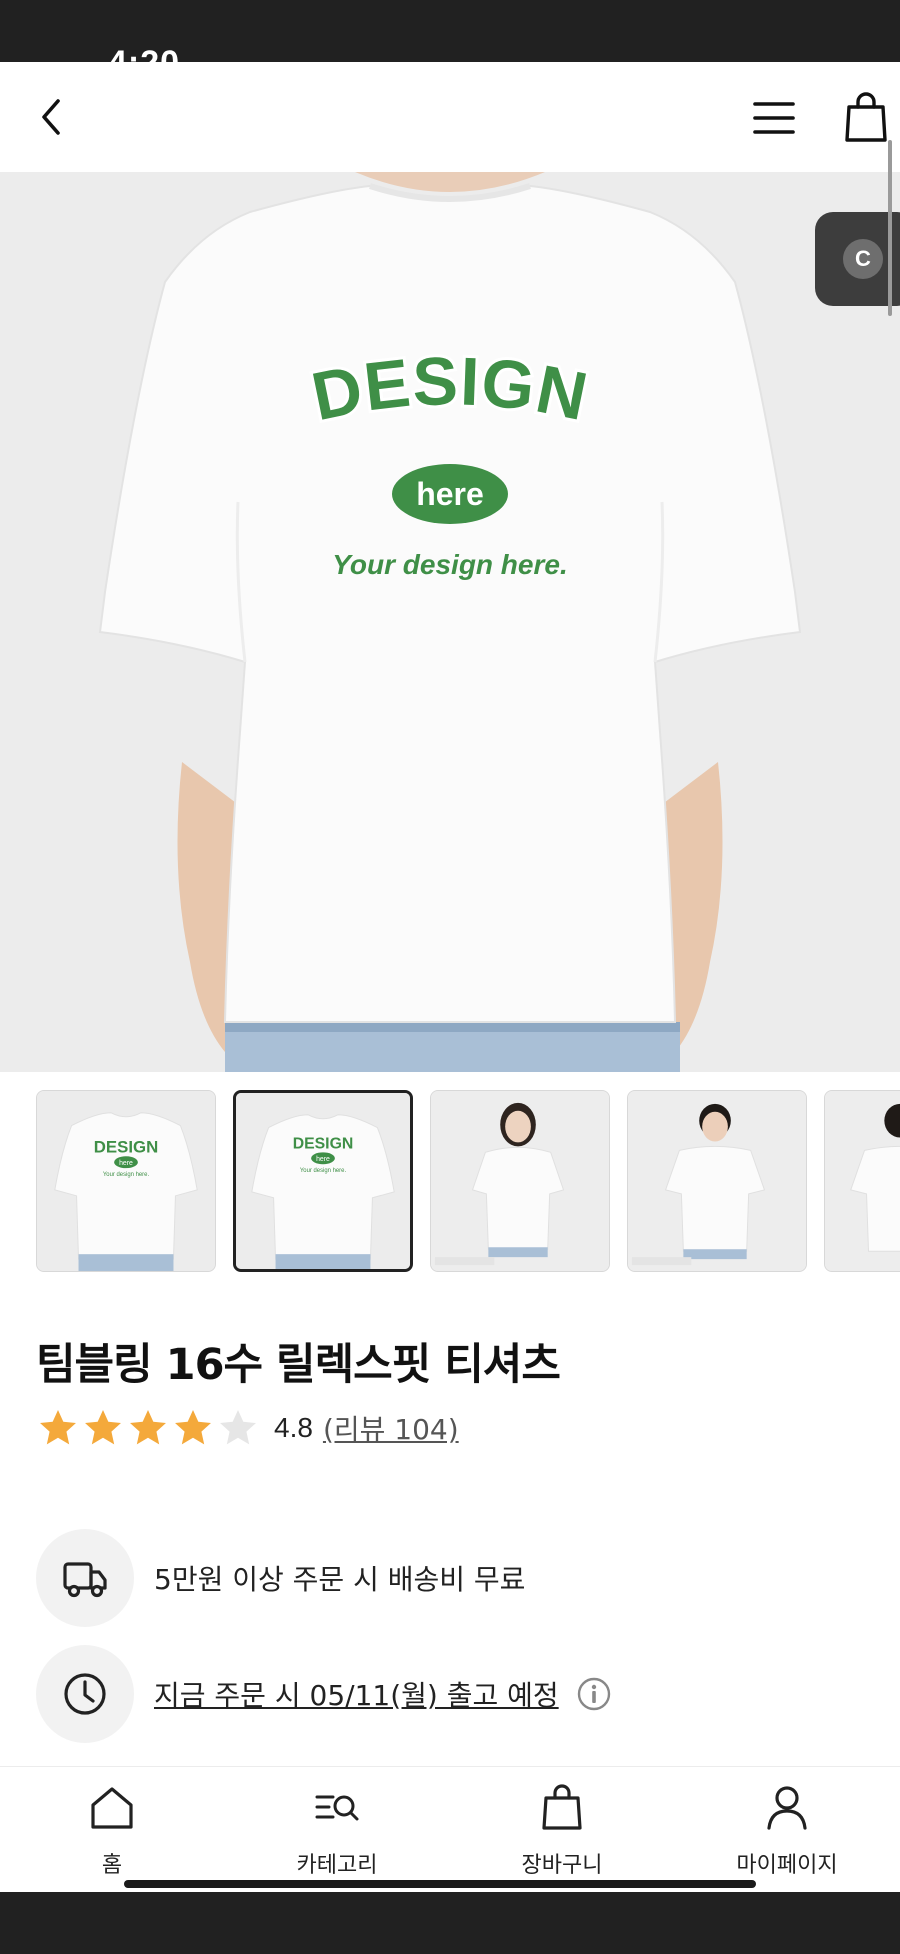 The image size is (900, 1954). Describe the element at coordinates (323, 1143) in the screenshot. I see `thumbnail-2-print-title: DESIGN` at that location.